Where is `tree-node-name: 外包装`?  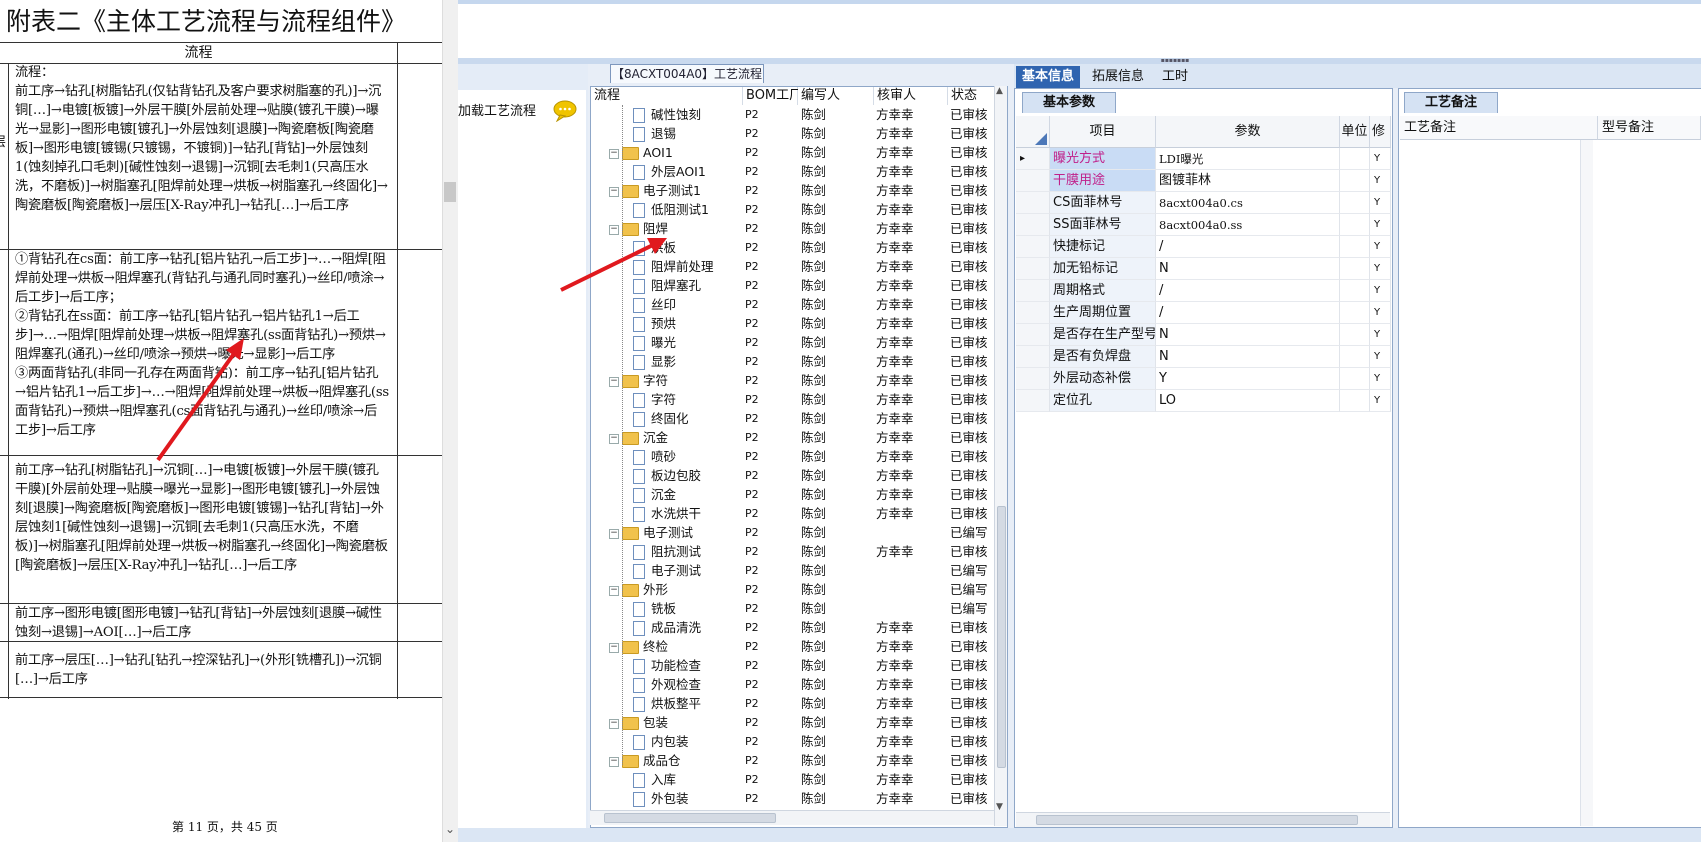 tree-node-name: 外包装 is located at coordinates (687, 798).